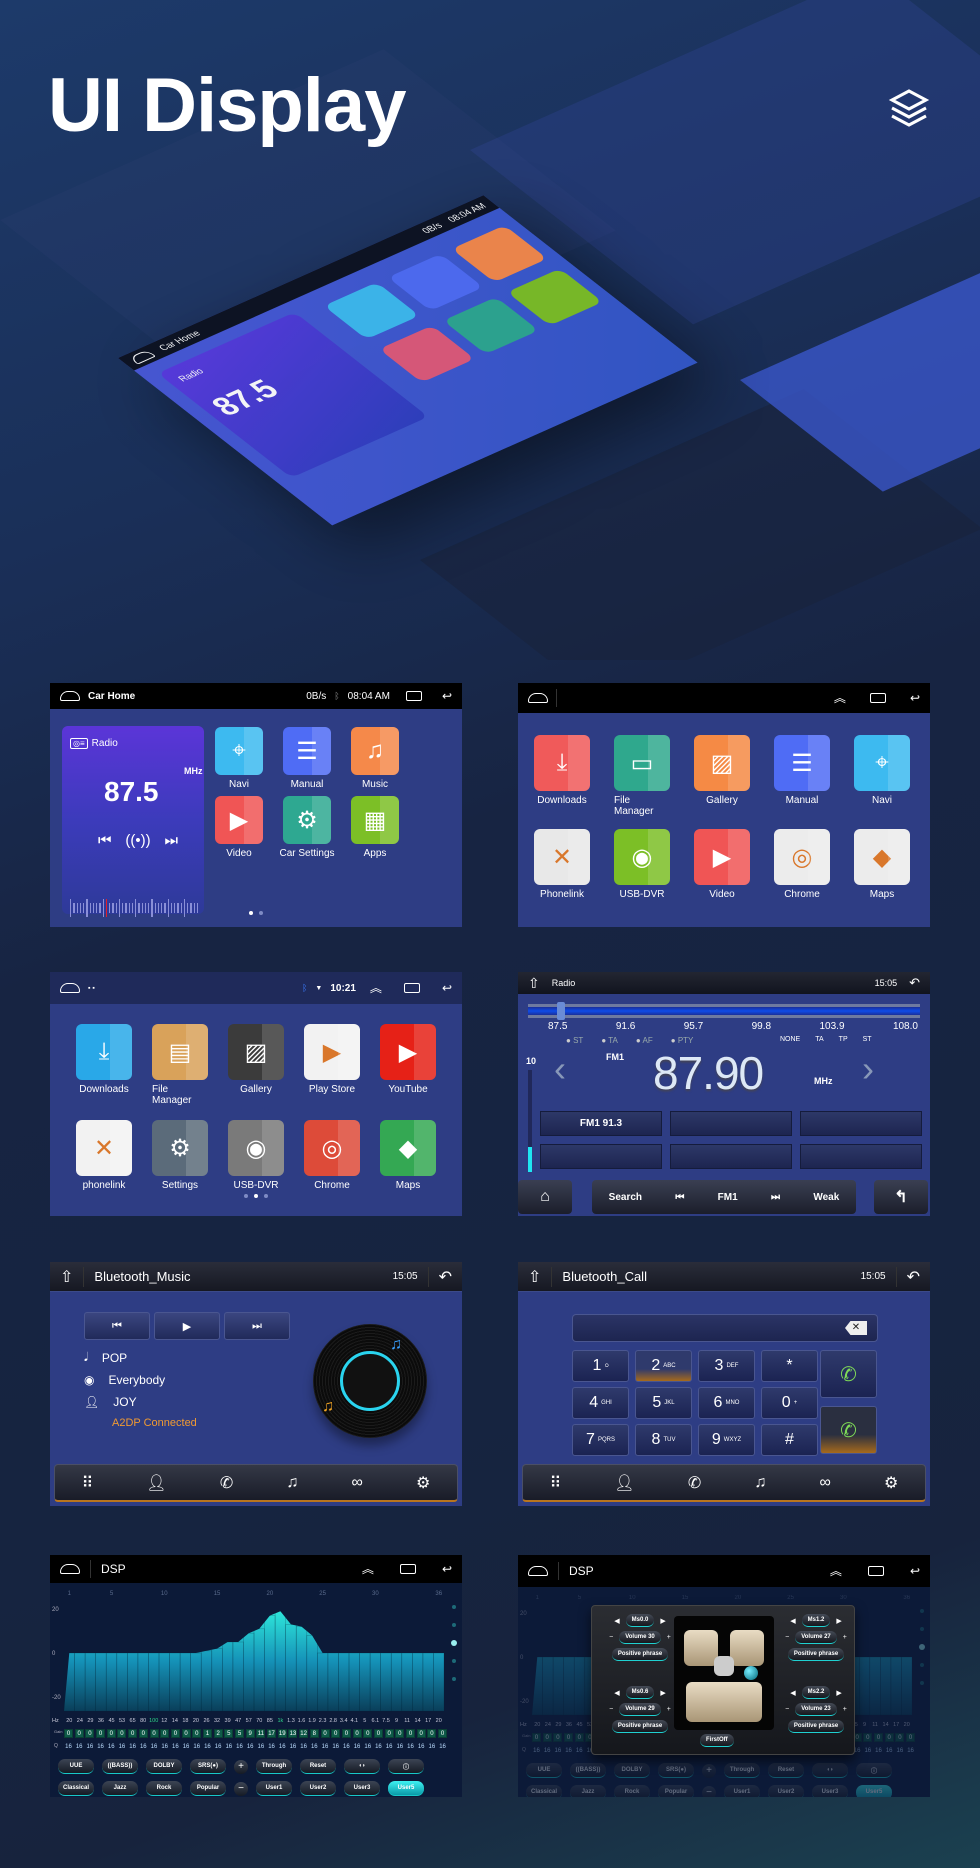 The image size is (980, 1868). I want to click on dsp-btn-classical: Classical, so click(544, 1791).